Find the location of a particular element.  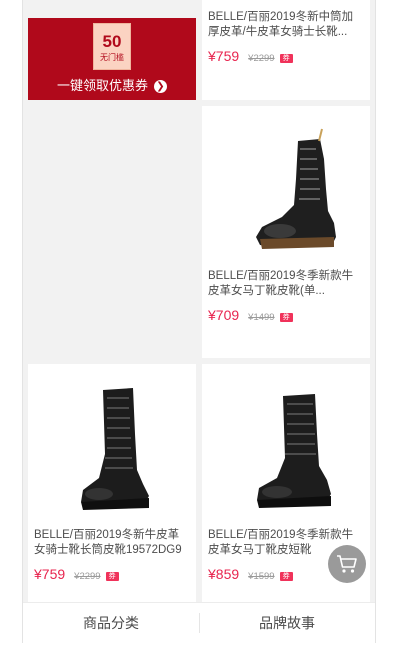

coupon-threshold: 无门槛 is located at coordinates (112, 57).